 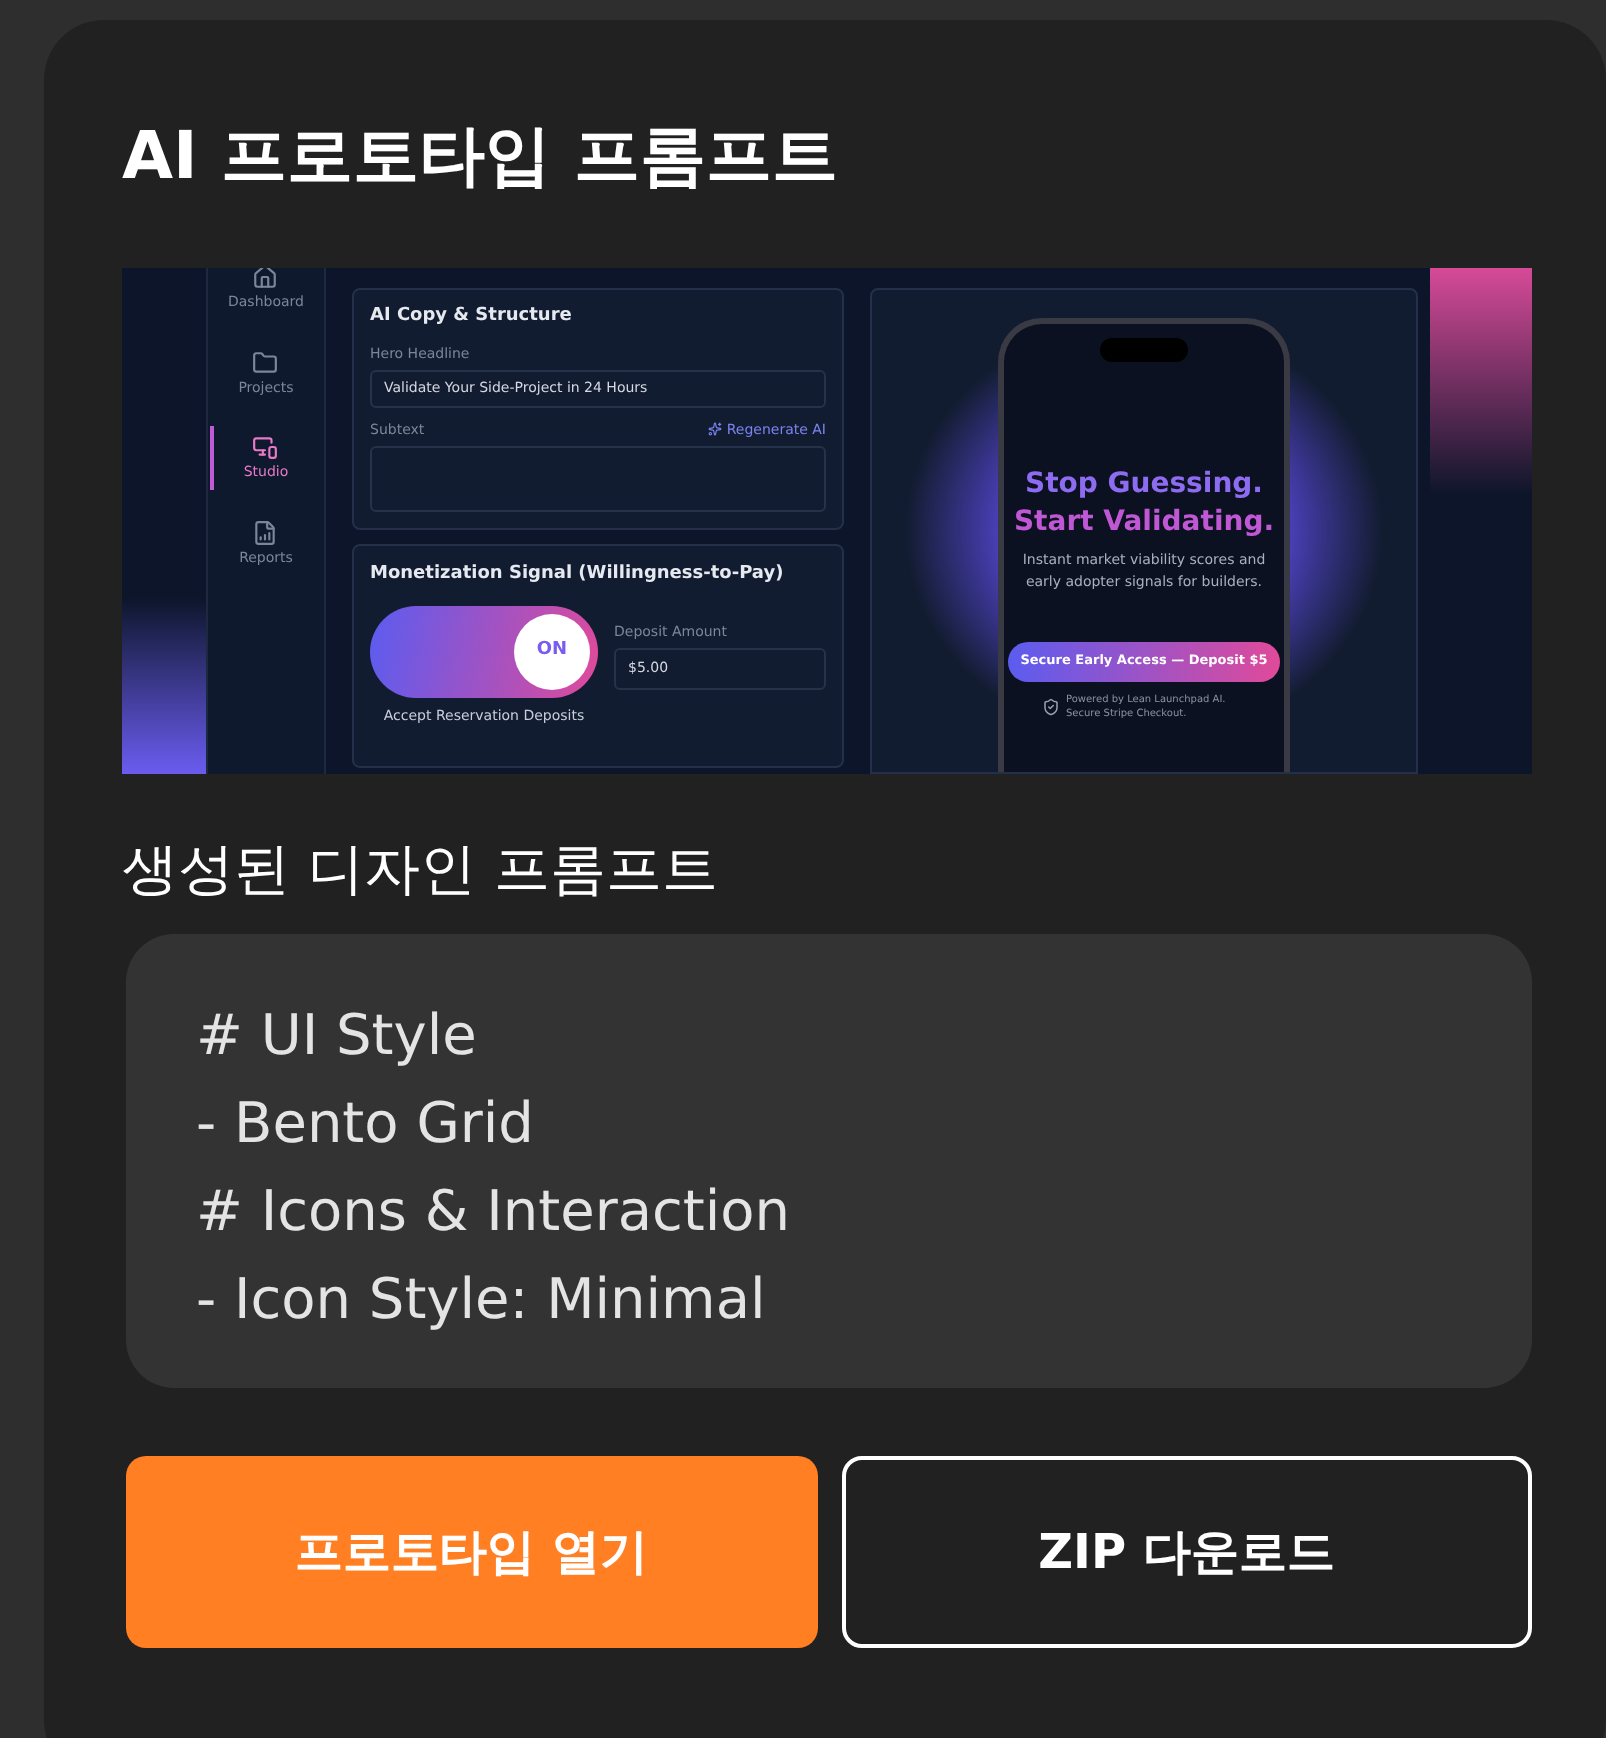 I want to click on card-title: Monetization Signal (Willingness-to-Pay), so click(x=578, y=575).